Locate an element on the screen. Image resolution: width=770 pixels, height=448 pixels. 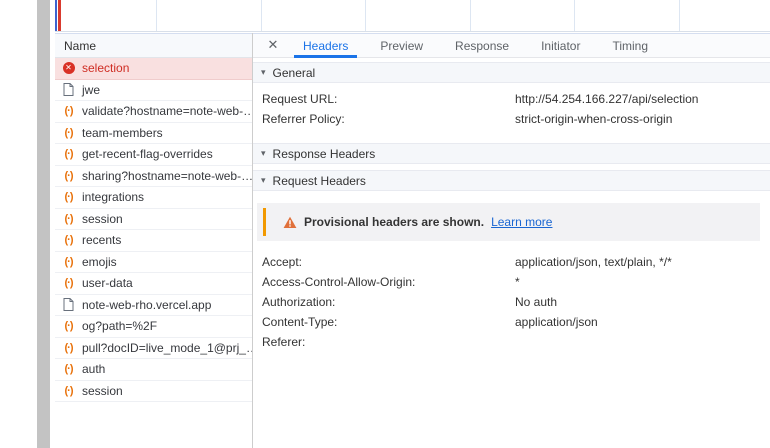
dom-content-loaded-marker is located at coordinates (56, 15).